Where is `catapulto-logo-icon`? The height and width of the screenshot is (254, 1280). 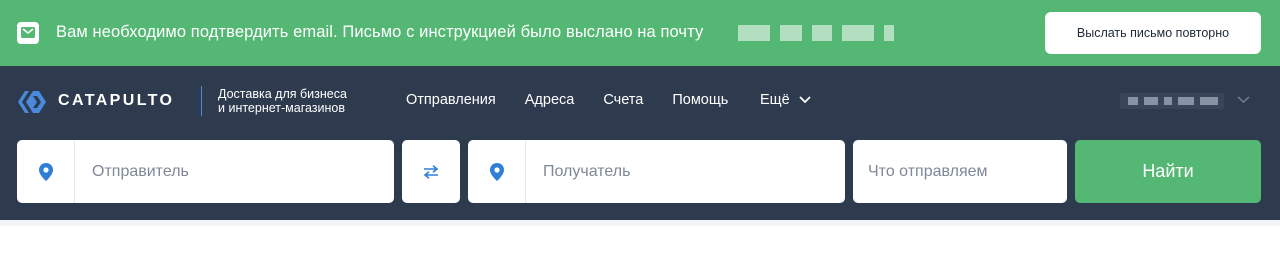 catapulto-logo-icon is located at coordinates (32, 102).